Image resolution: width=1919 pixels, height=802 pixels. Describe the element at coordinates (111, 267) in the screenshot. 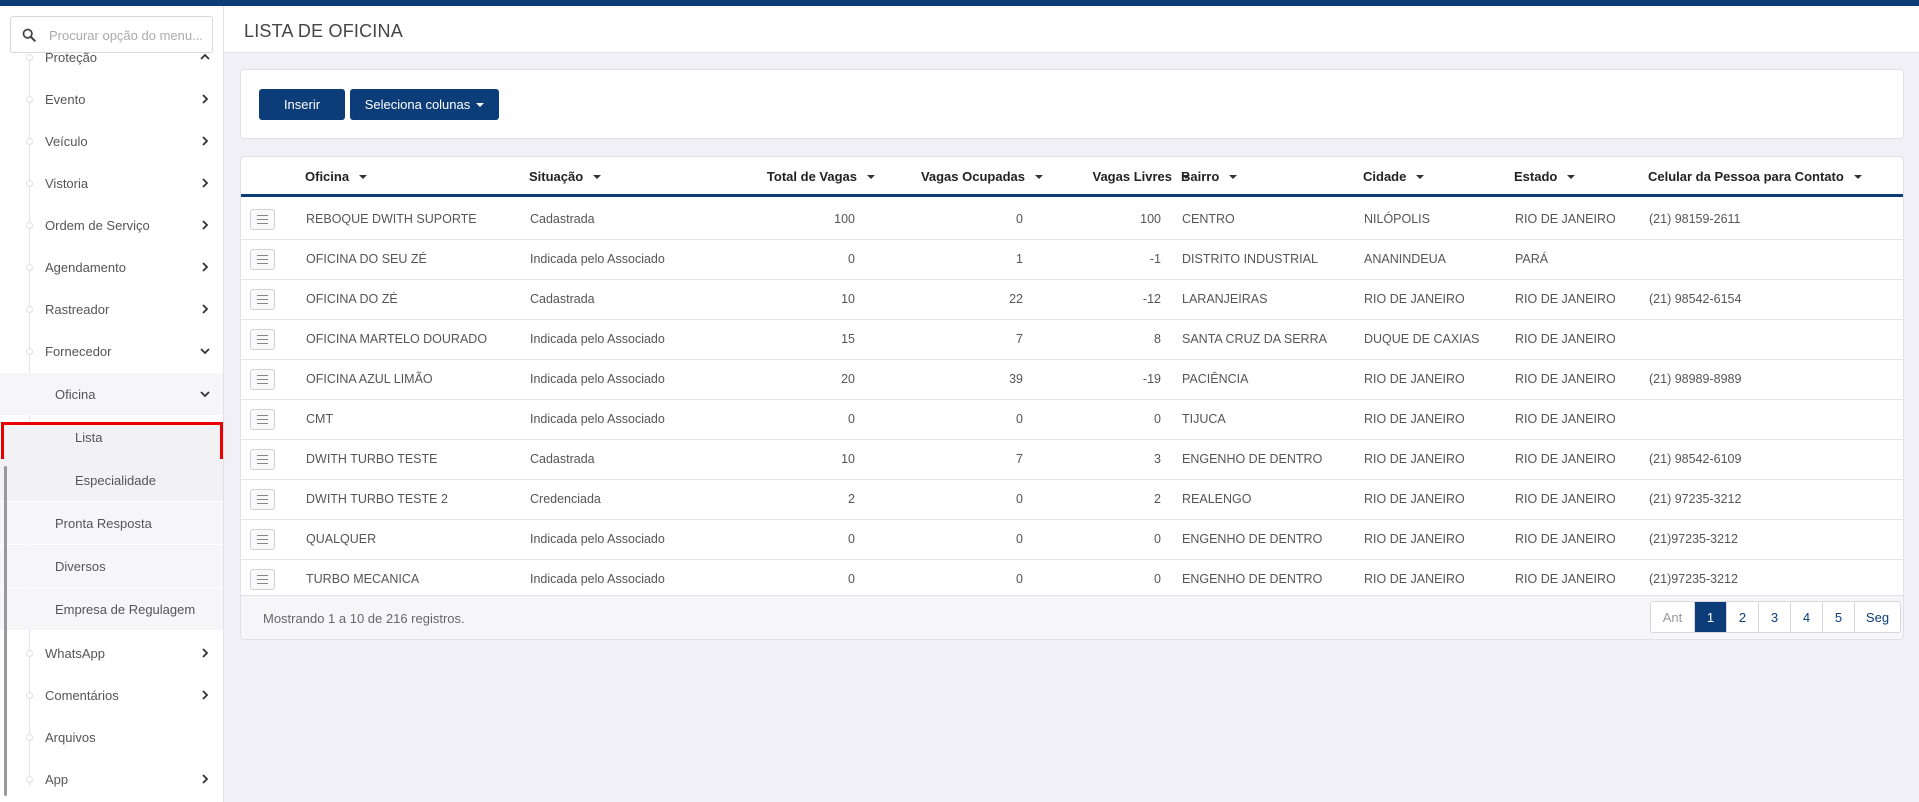

I see `sidebar-item-agendamento: Agendamento` at that location.